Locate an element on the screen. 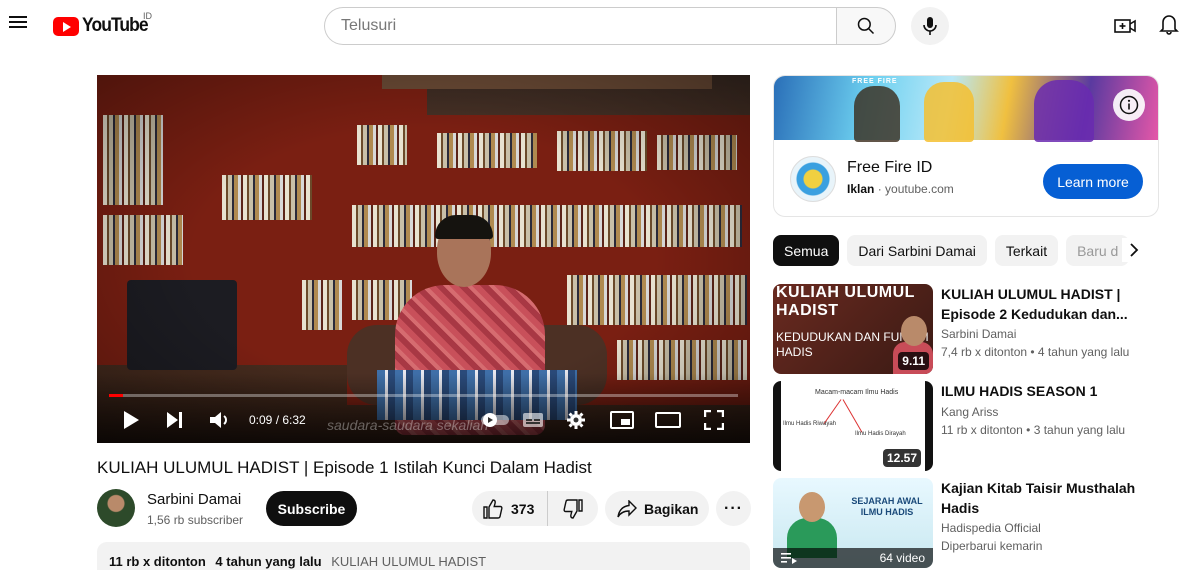 Image resolution: width=1180 pixels, height=570 pixels. settings-icon is located at coordinates (576, 420).